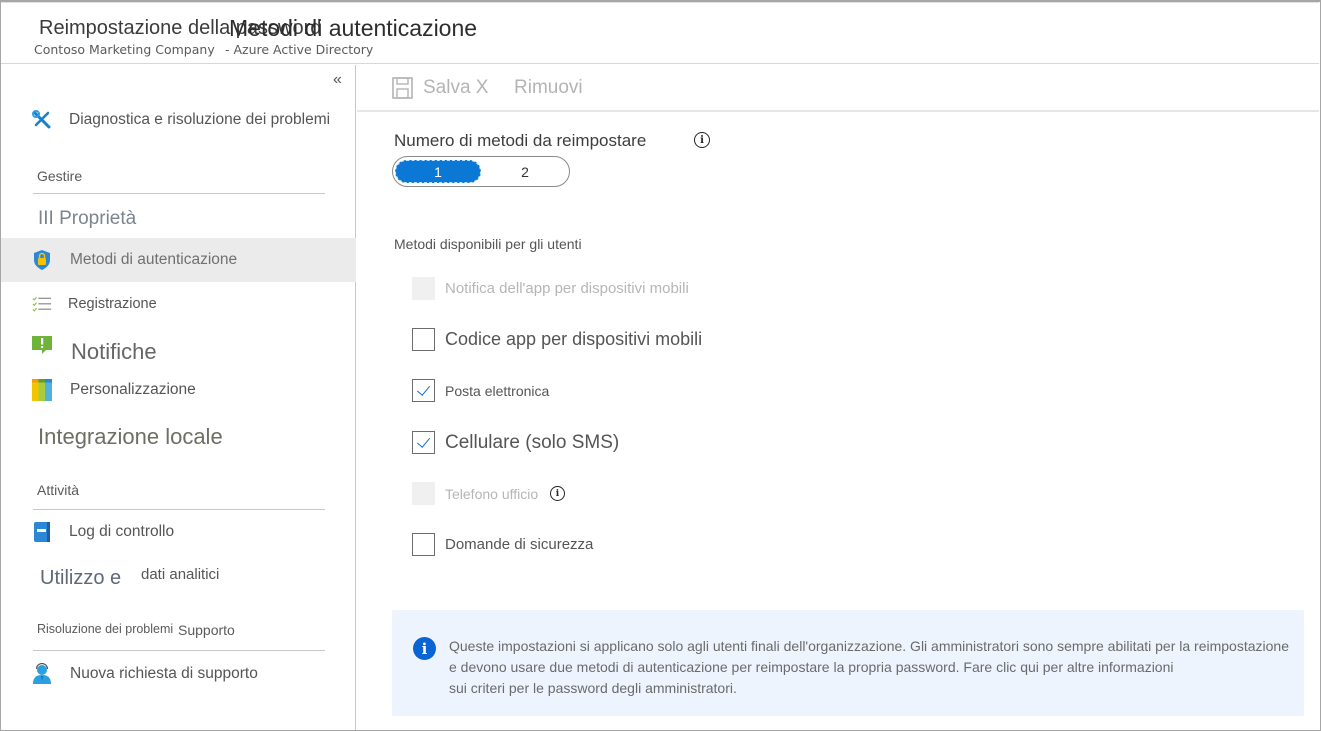 This screenshot has width=1321, height=731. Describe the element at coordinates (112, 304) in the screenshot. I see `sidebar-item-label: Registrazione` at that location.